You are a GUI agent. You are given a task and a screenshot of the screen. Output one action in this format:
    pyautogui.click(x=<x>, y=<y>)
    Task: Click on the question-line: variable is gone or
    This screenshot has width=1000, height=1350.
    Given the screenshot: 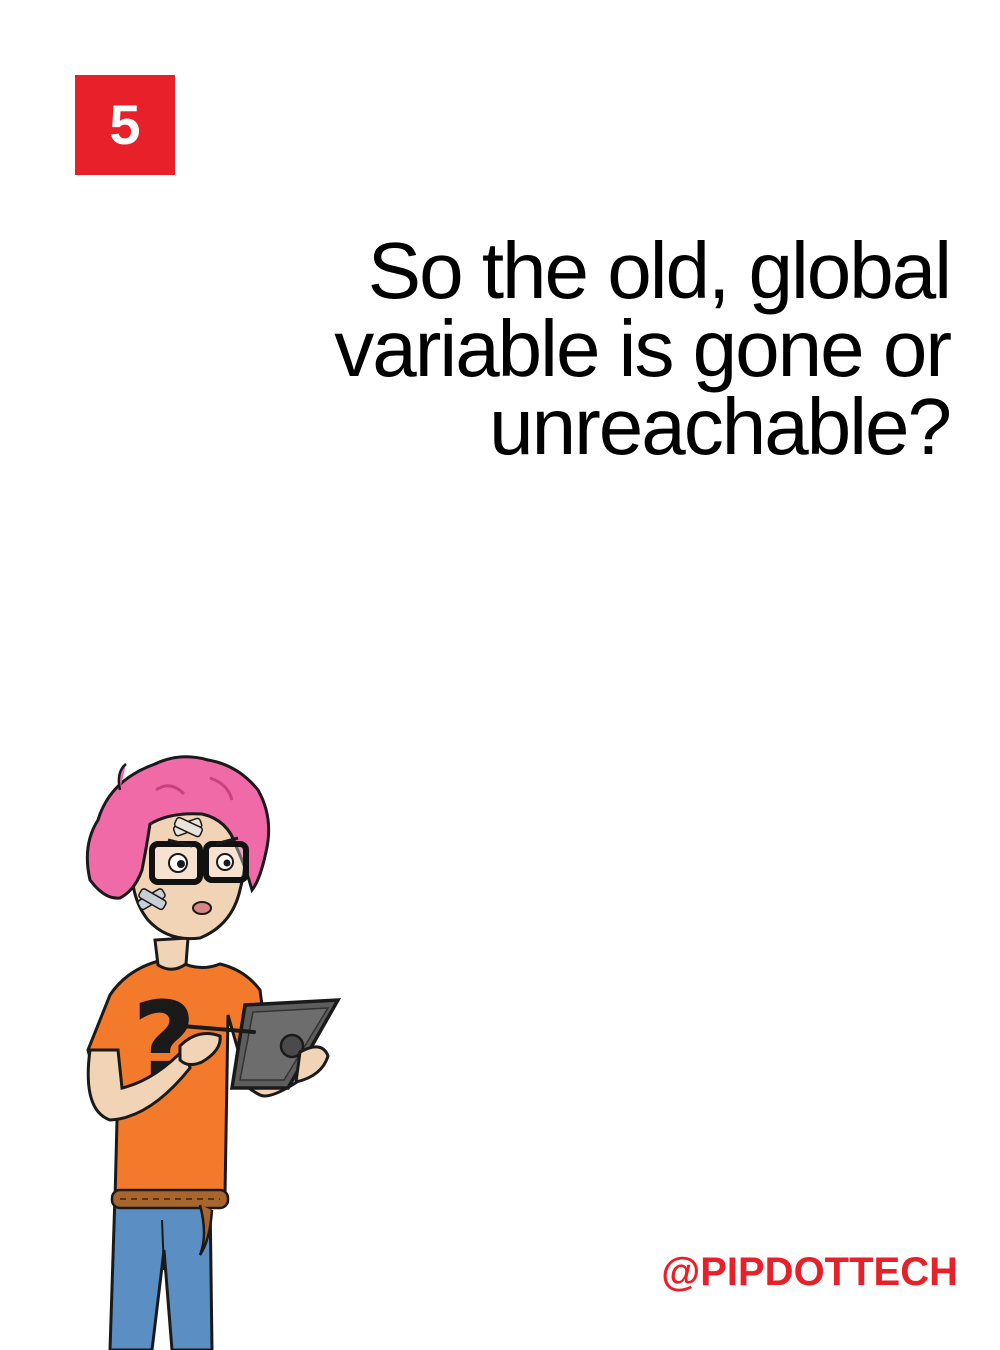 What is the action you would take?
    pyautogui.click(x=643, y=348)
    